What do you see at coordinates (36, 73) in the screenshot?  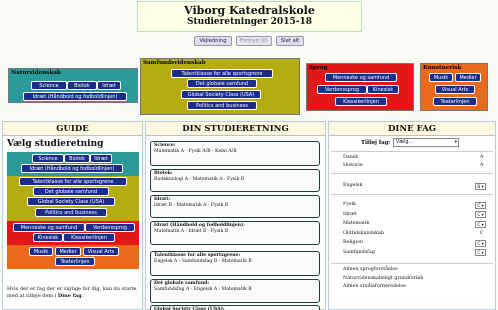 I see `group-title: Naturvidenskab` at bounding box center [36, 73].